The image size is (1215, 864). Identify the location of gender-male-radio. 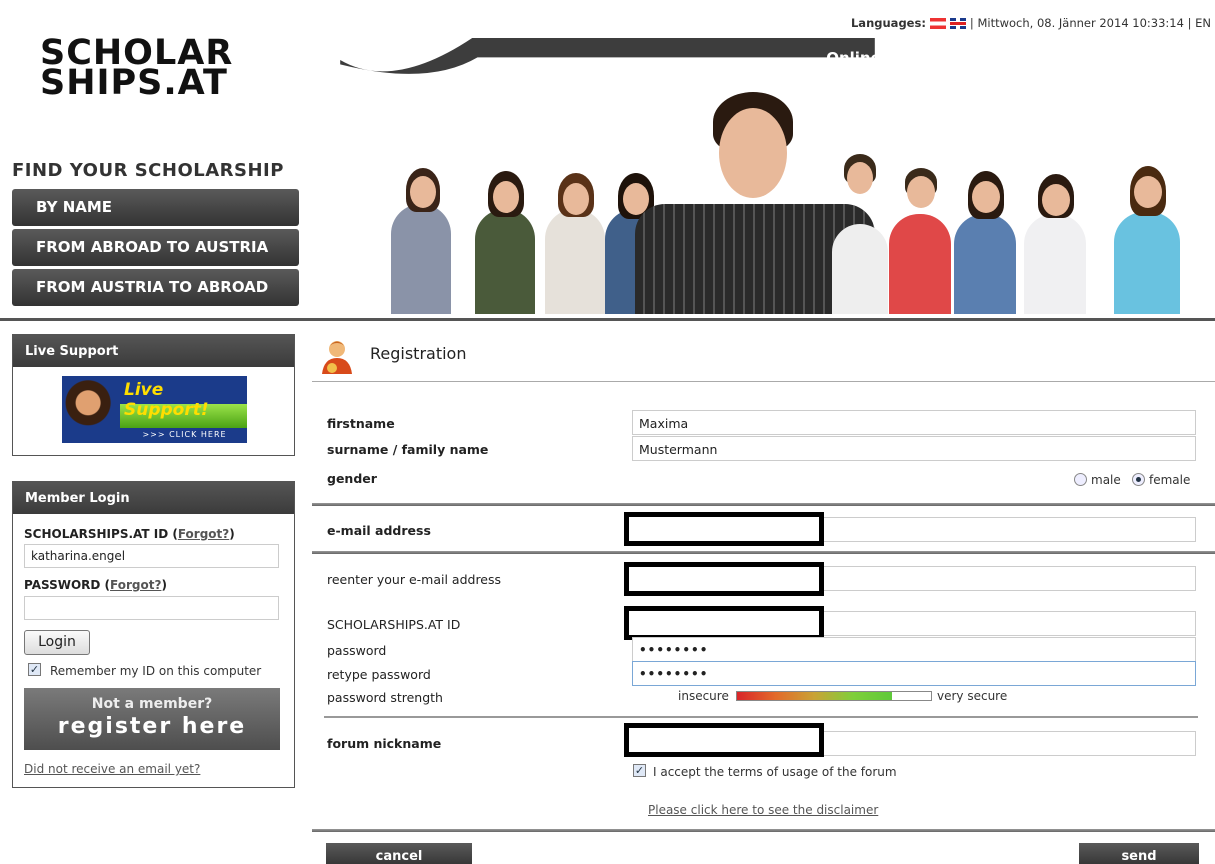
(1080, 479).